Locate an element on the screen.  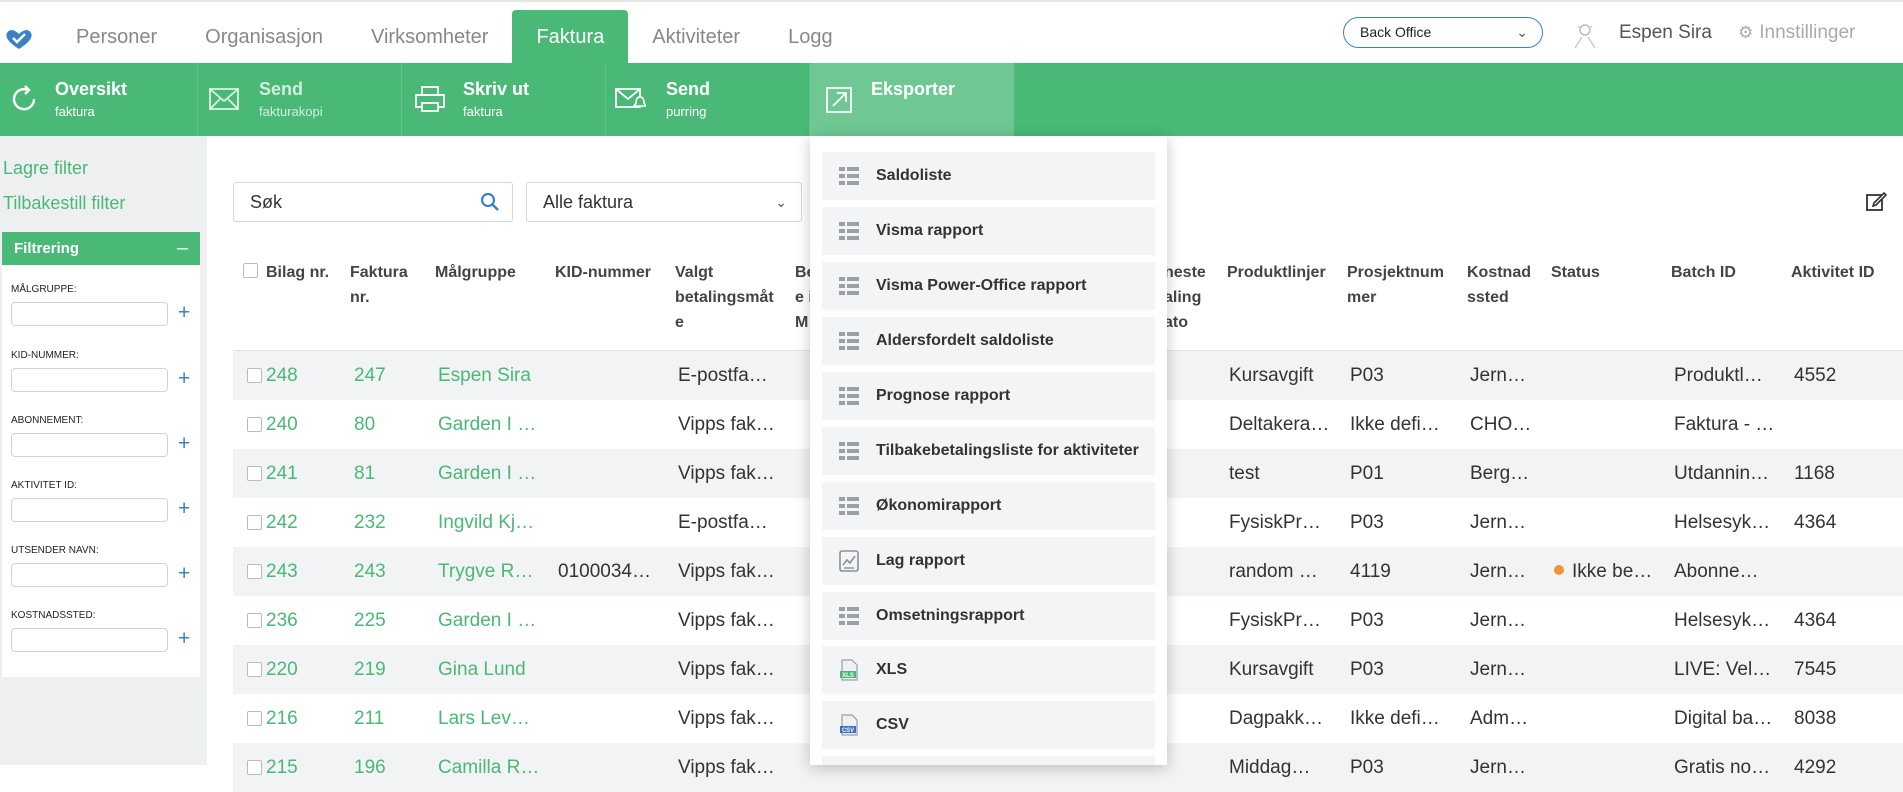
action-eksporter: Eksporter is located at coordinates (912, 99).